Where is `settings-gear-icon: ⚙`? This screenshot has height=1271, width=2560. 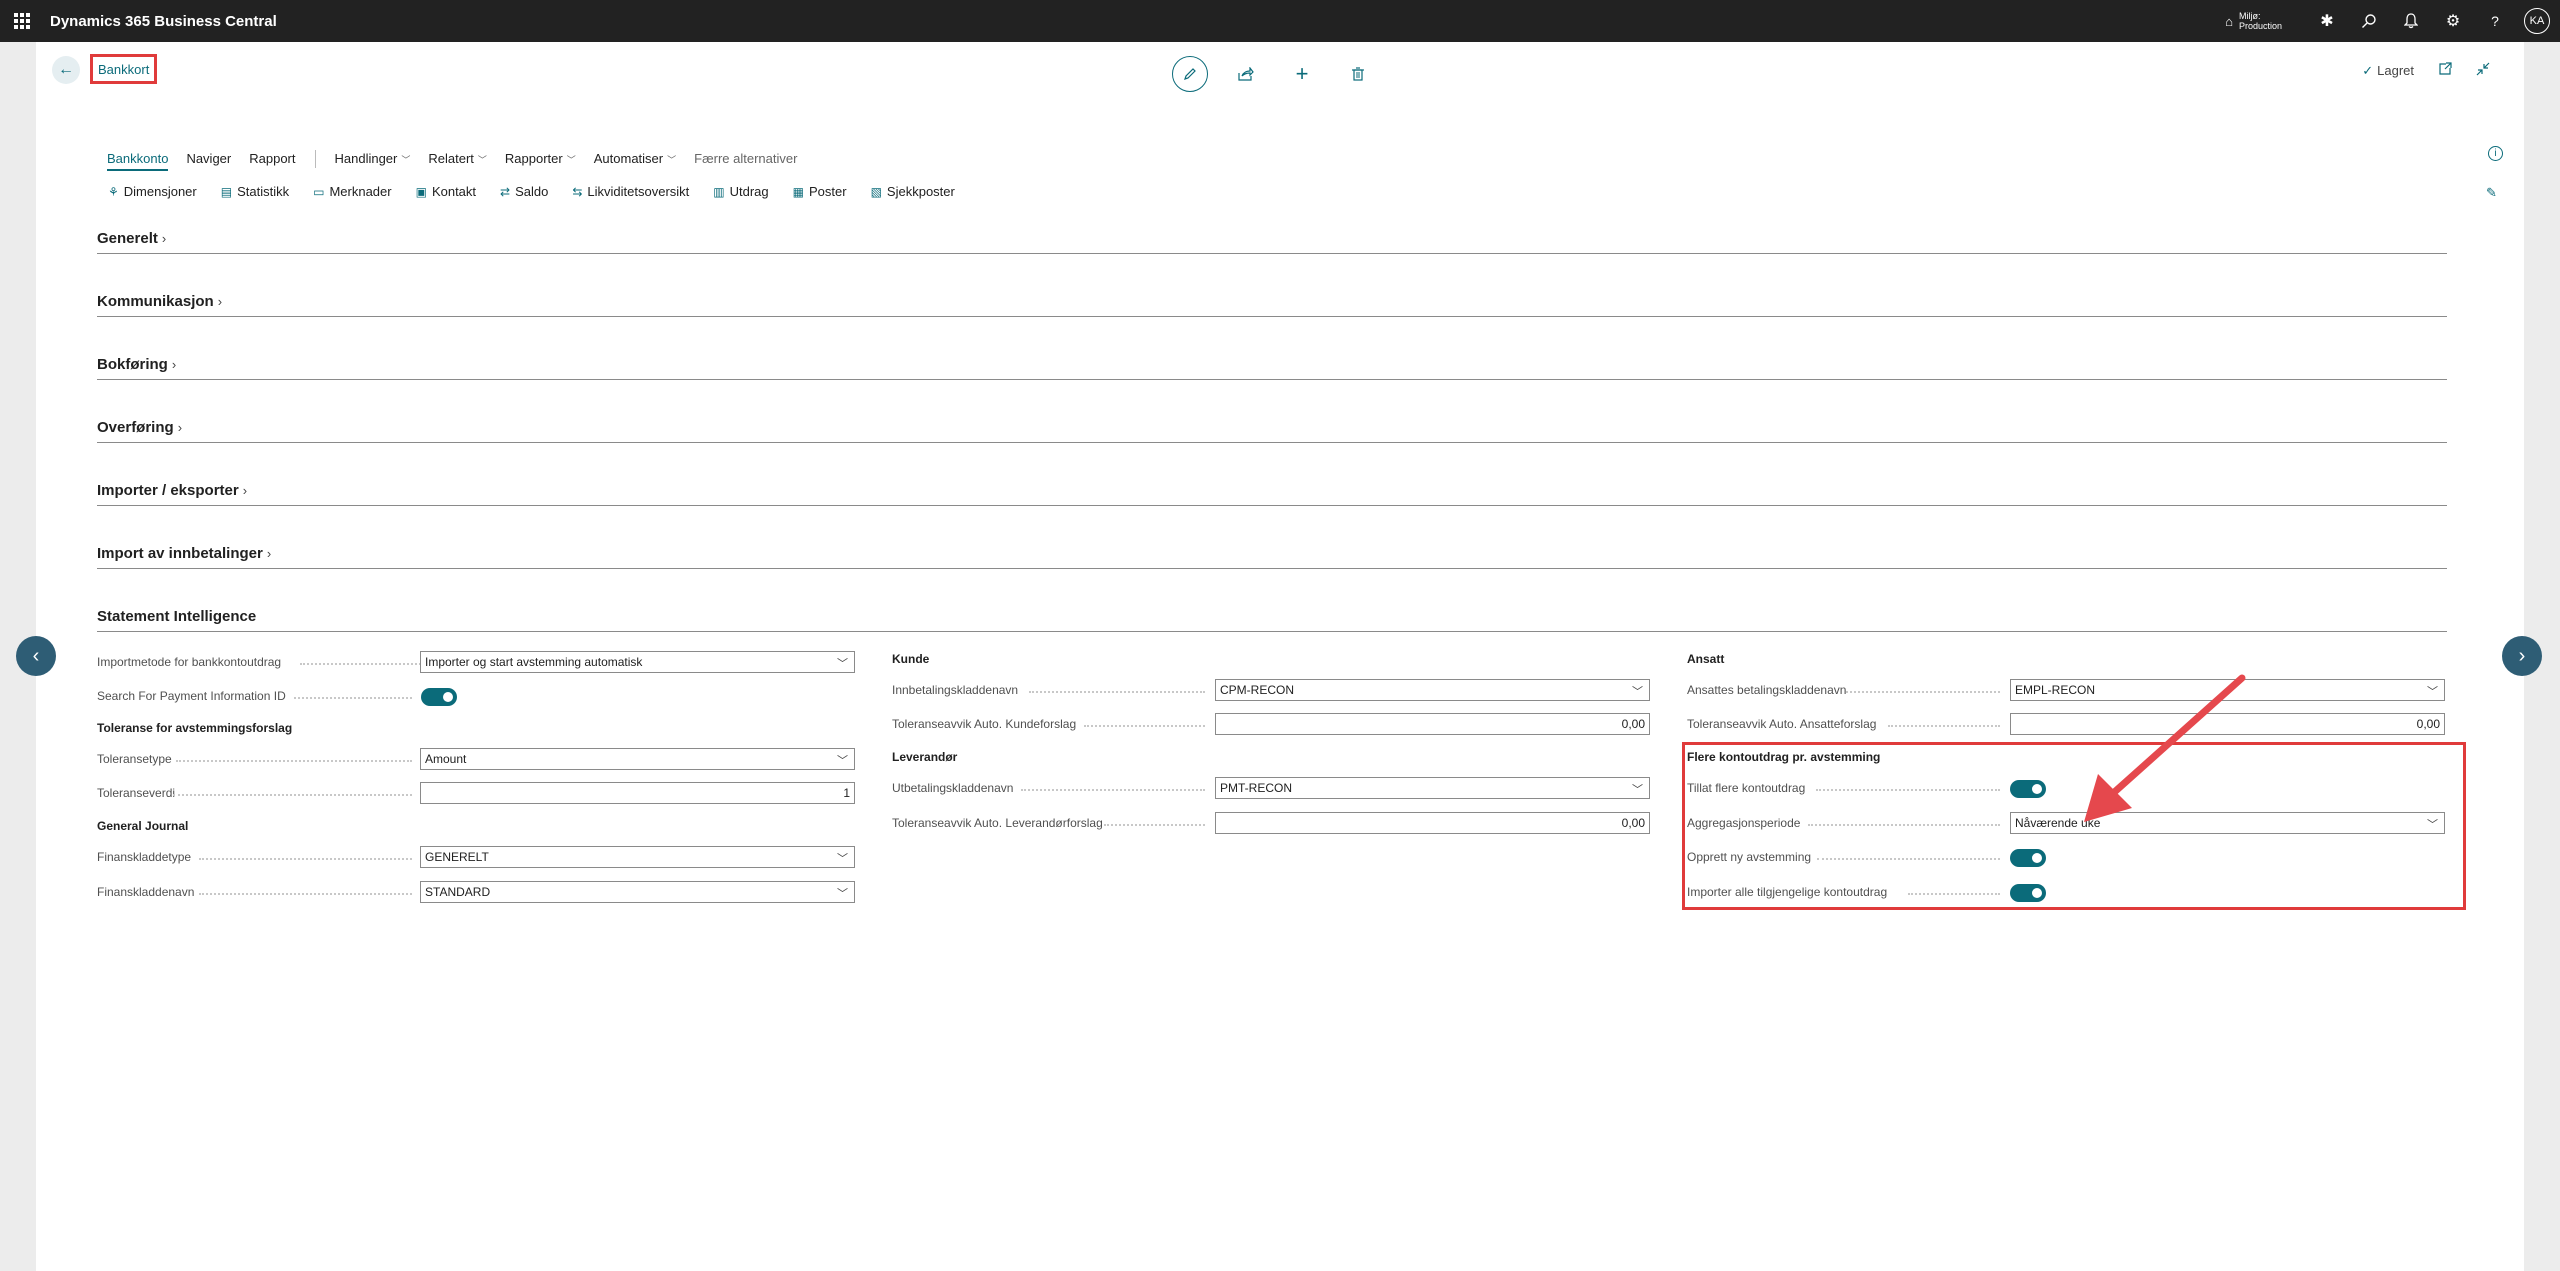 settings-gear-icon: ⚙ is located at coordinates (2453, 21).